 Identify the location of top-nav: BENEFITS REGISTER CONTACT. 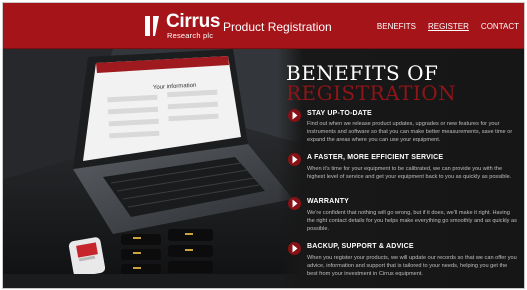
(448, 26).